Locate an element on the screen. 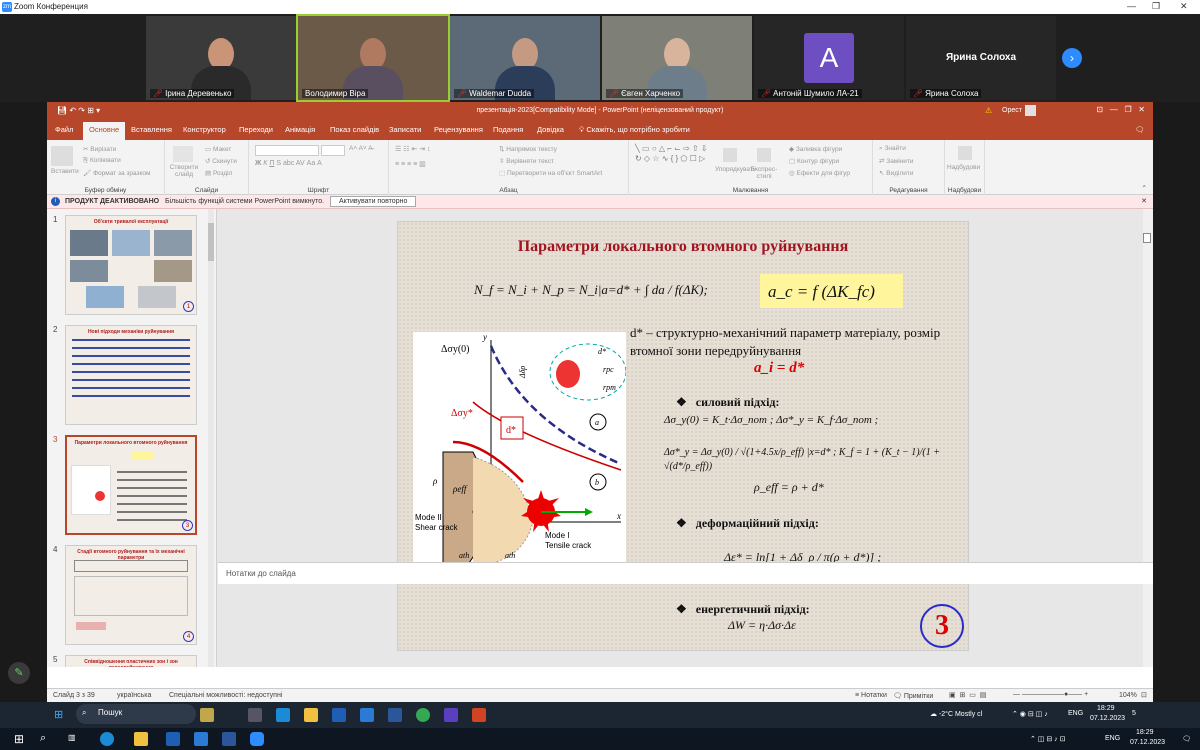 This screenshot has width=1200, height=750. window-controls: ⊡ — ❐ ✕ is located at coordinates (1120, 109).